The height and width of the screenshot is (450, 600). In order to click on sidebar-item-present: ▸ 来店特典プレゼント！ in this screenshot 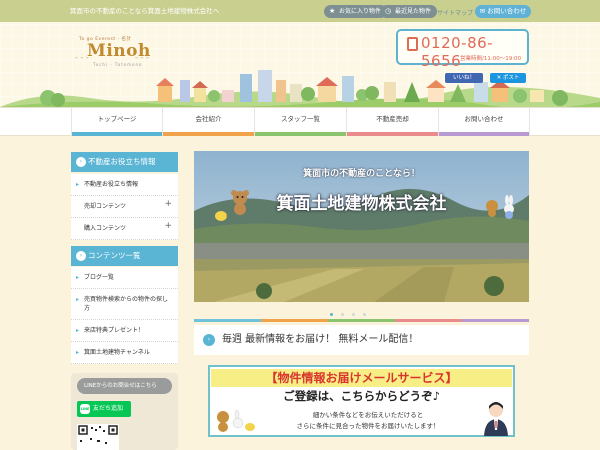, I will do `click(124, 331)`.